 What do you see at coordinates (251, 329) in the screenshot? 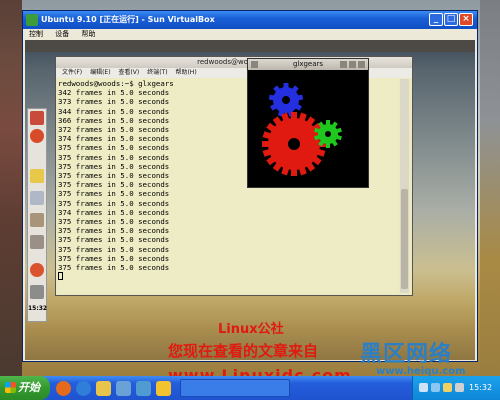
I see `watermark-site-name: Linux公社` at bounding box center [251, 329].